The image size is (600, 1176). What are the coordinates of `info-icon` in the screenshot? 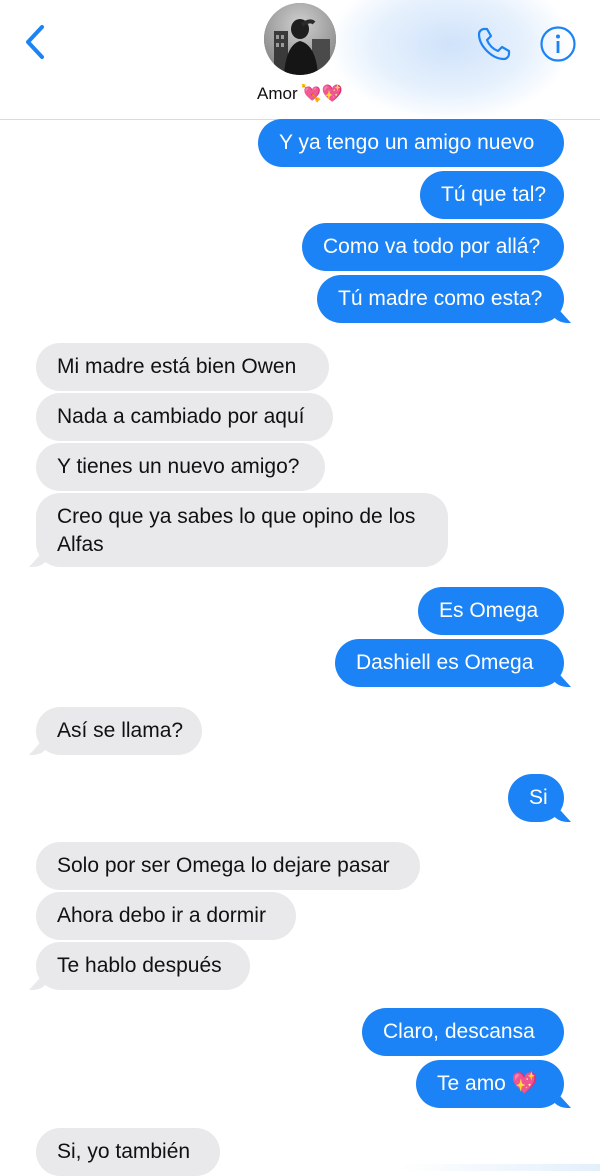 It's located at (558, 44).